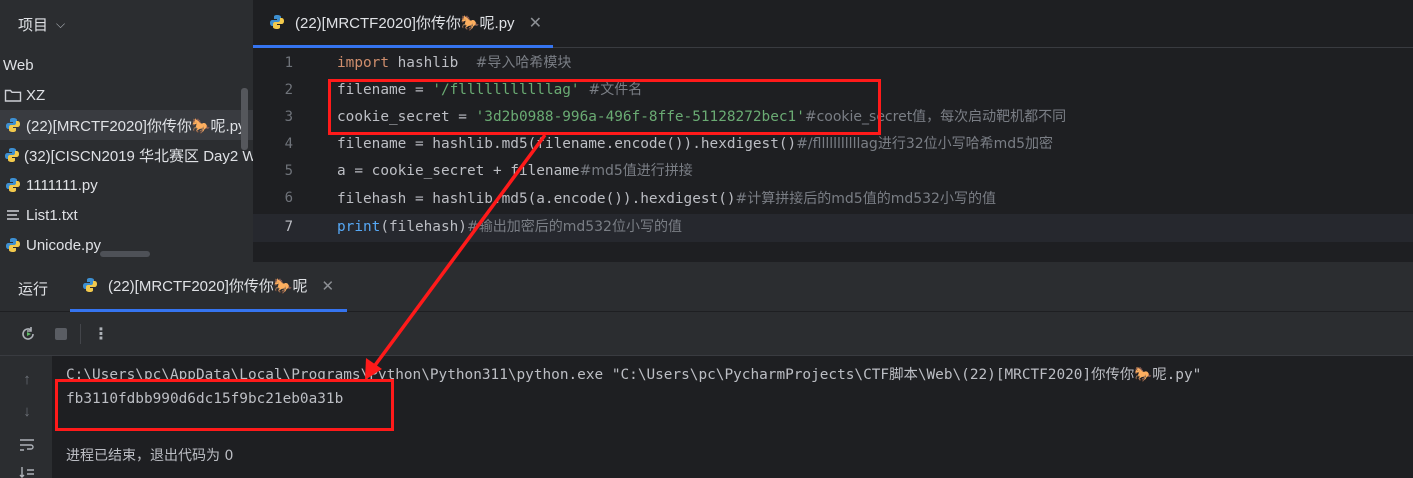 The width and height of the screenshot is (1413, 478). What do you see at coordinates (64, 245) in the screenshot?
I see `tree-item-label: Unicode.py` at bounding box center [64, 245].